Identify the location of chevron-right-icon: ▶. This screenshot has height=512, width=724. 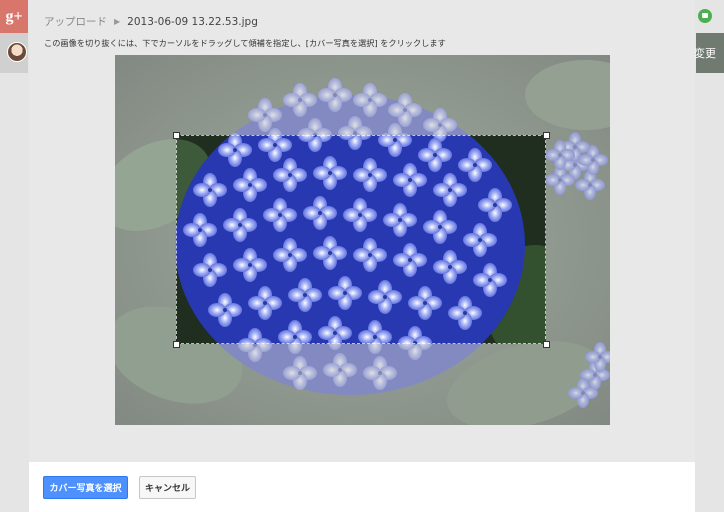
(117, 21).